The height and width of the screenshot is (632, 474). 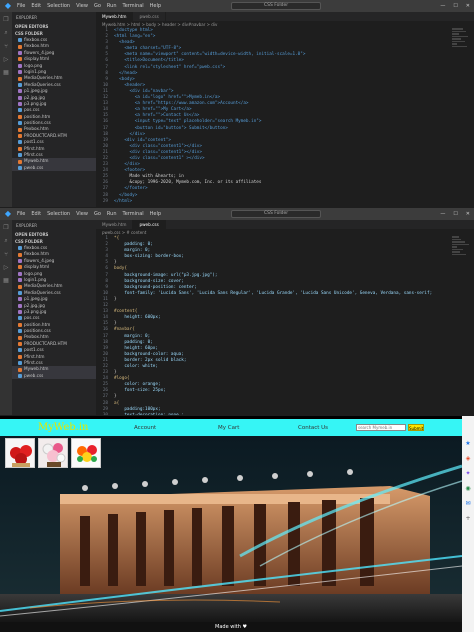 What do you see at coordinates (137, 318) in the screenshot?
I see `line-text: height: 600px;` at bounding box center [137, 318].